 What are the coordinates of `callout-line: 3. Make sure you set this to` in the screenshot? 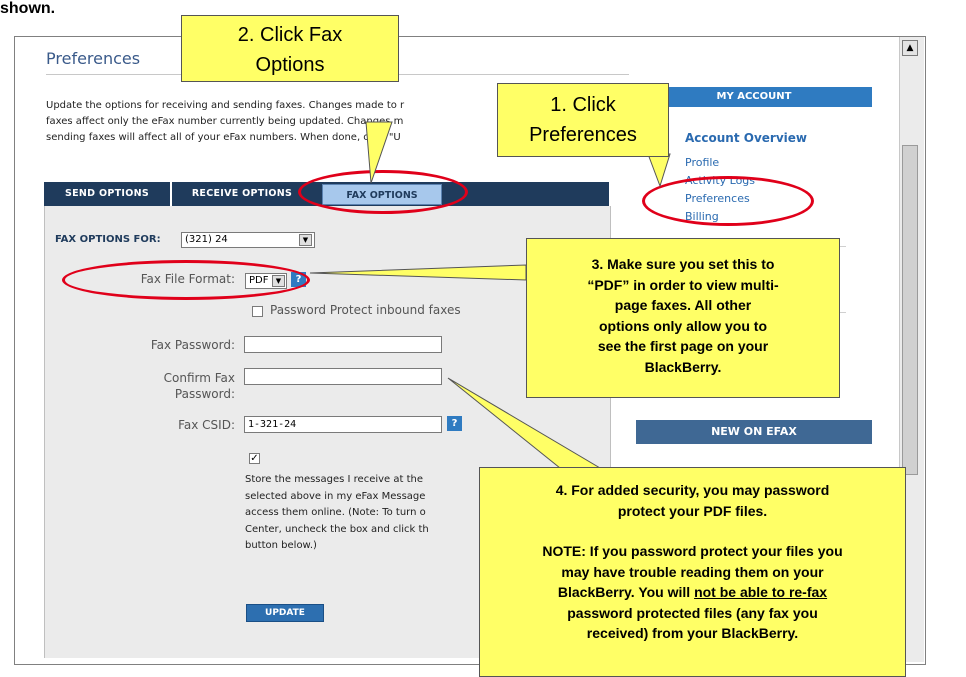 It's located at (683, 264).